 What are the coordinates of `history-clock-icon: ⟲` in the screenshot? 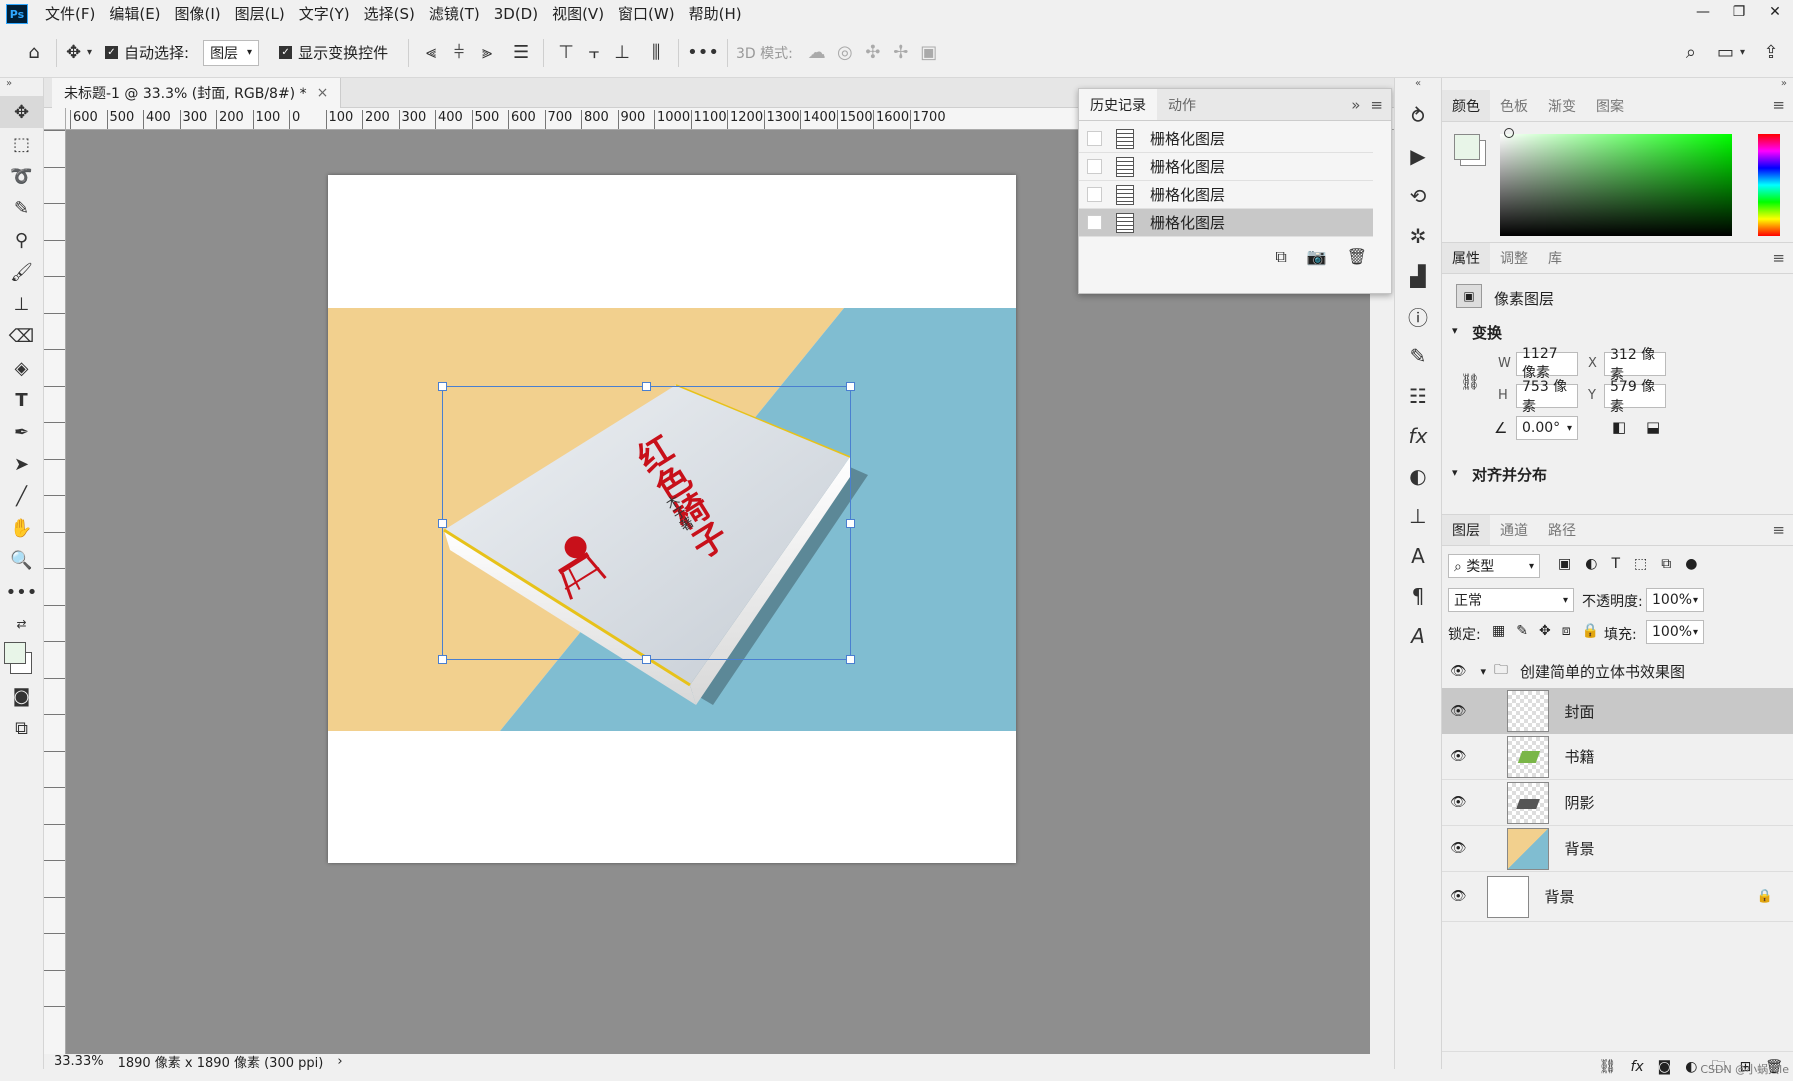 It's located at (1418, 196).